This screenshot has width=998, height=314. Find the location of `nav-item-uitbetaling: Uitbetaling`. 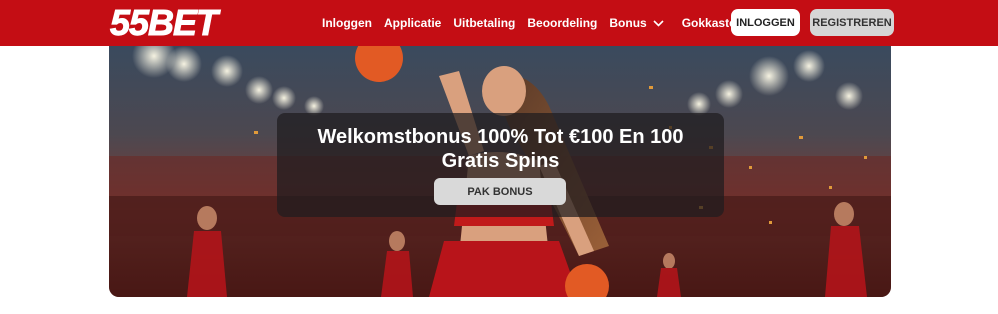

nav-item-uitbetaling: Uitbetaling is located at coordinates (484, 23).